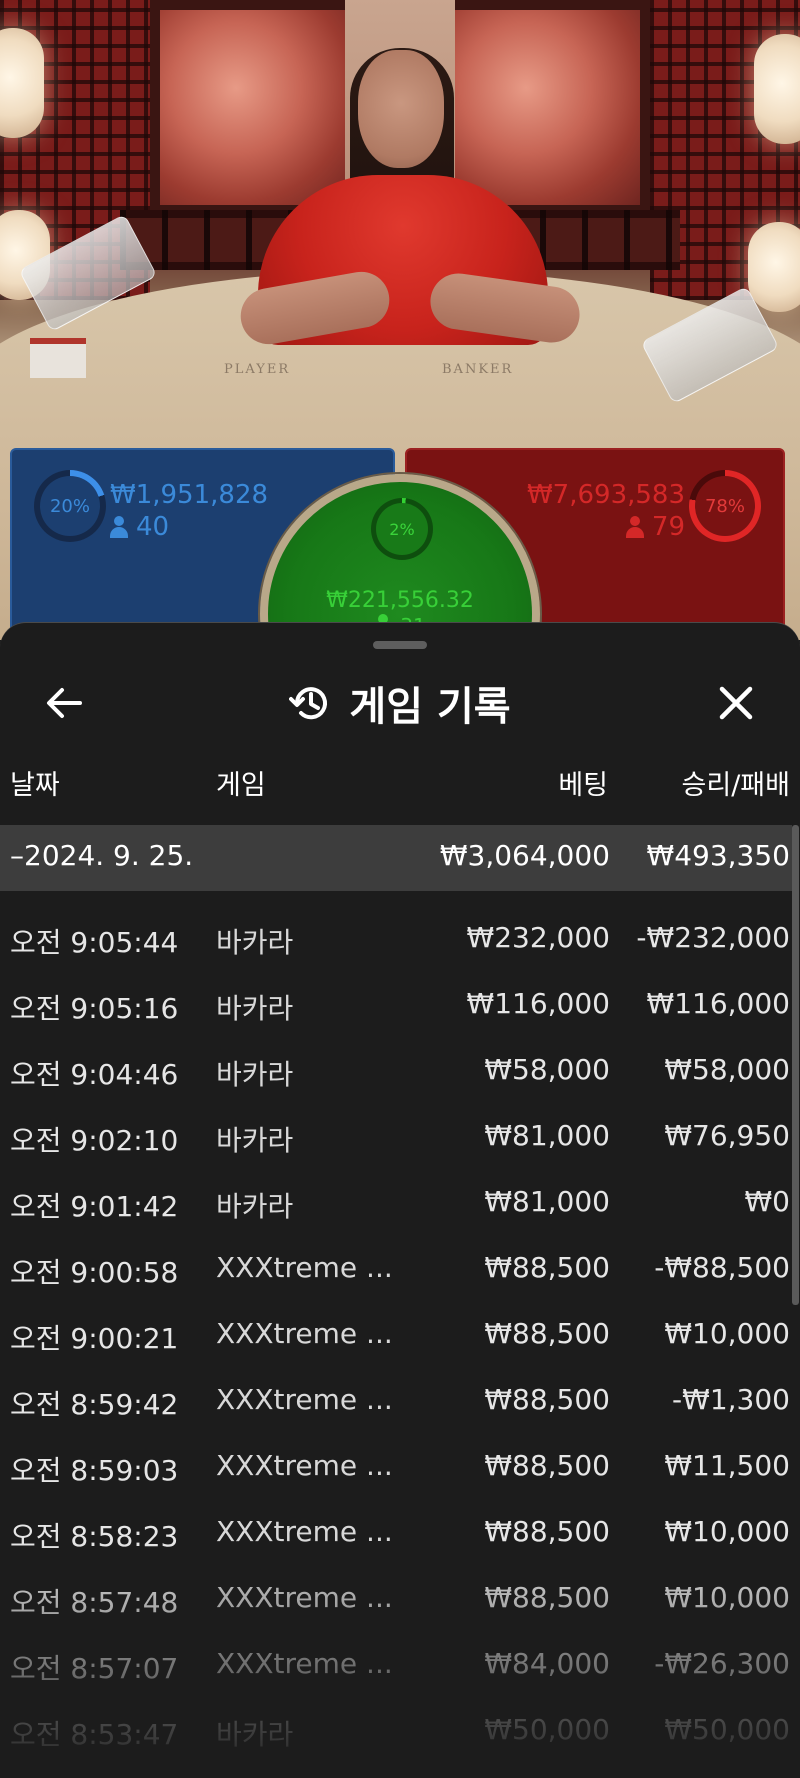 The image size is (800, 1778). I want to click on row-time: 오전 8:59:42, so click(94, 1404).